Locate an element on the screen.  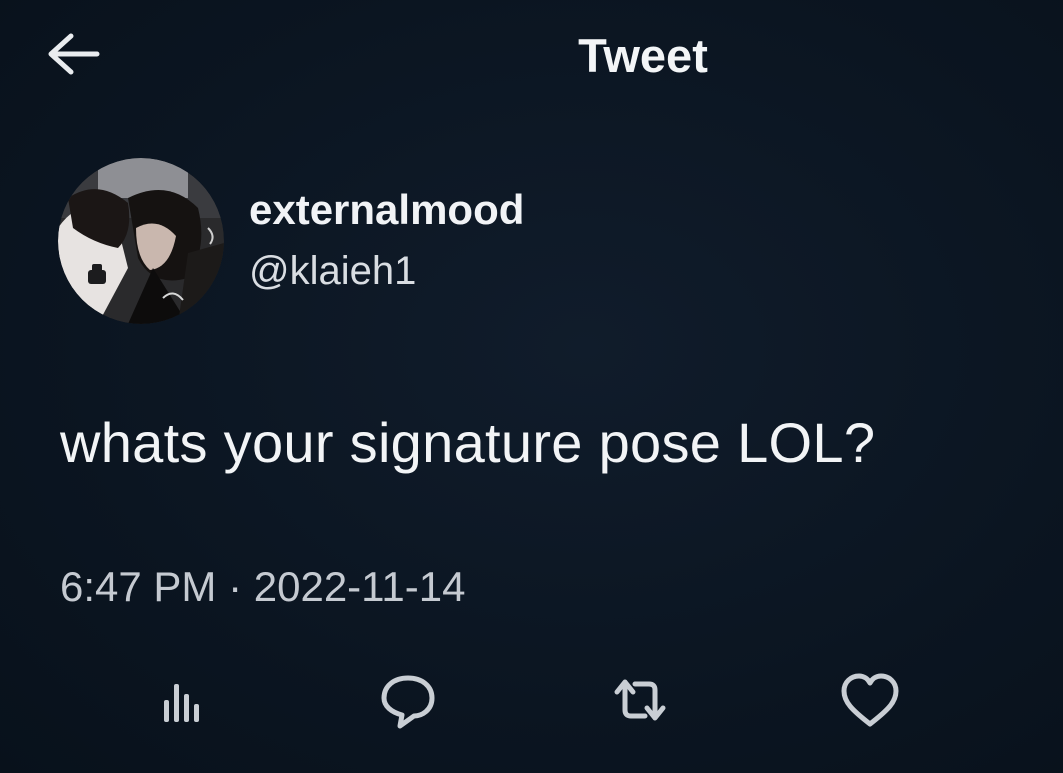
tweet-action-bar is located at coordinates (531, 700).